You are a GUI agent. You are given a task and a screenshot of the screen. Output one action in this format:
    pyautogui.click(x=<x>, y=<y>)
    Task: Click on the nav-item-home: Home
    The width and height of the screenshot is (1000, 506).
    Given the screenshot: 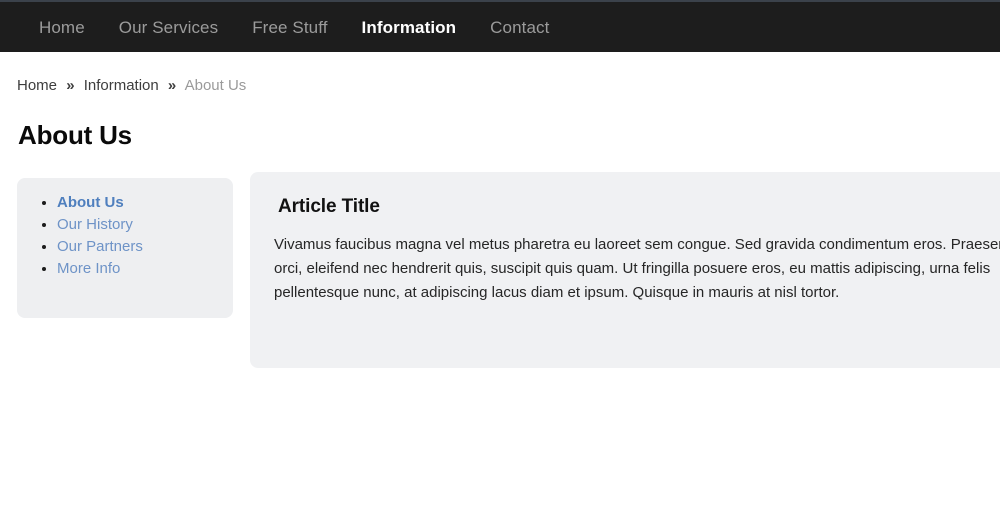 What is the action you would take?
    pyautogui.click(x=62, y=27)
    